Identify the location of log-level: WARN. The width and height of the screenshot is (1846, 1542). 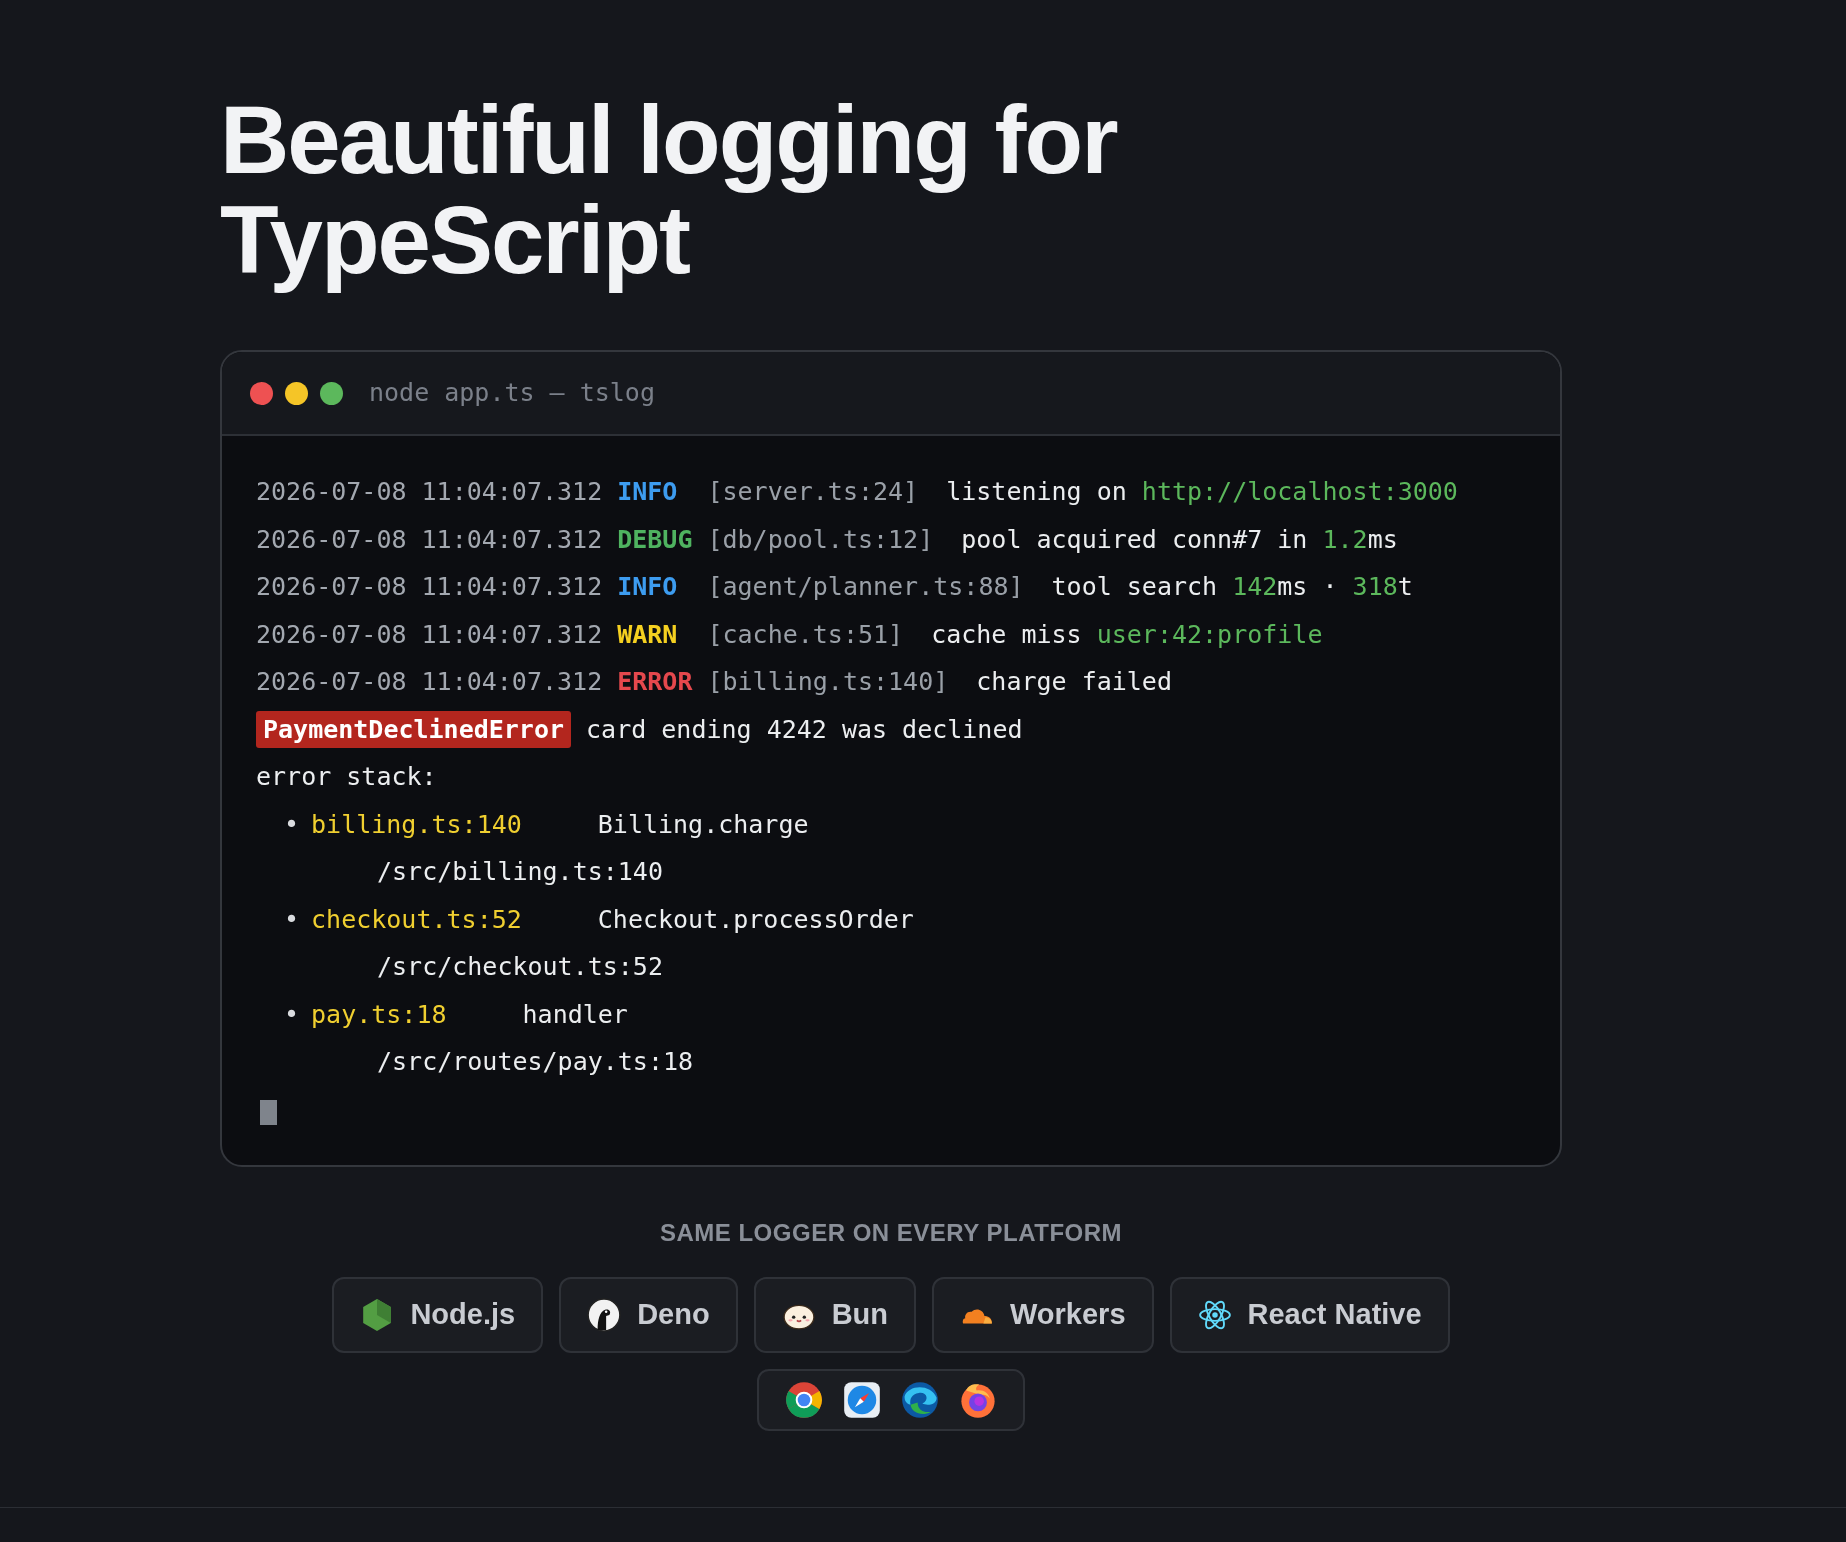
(648, 634).